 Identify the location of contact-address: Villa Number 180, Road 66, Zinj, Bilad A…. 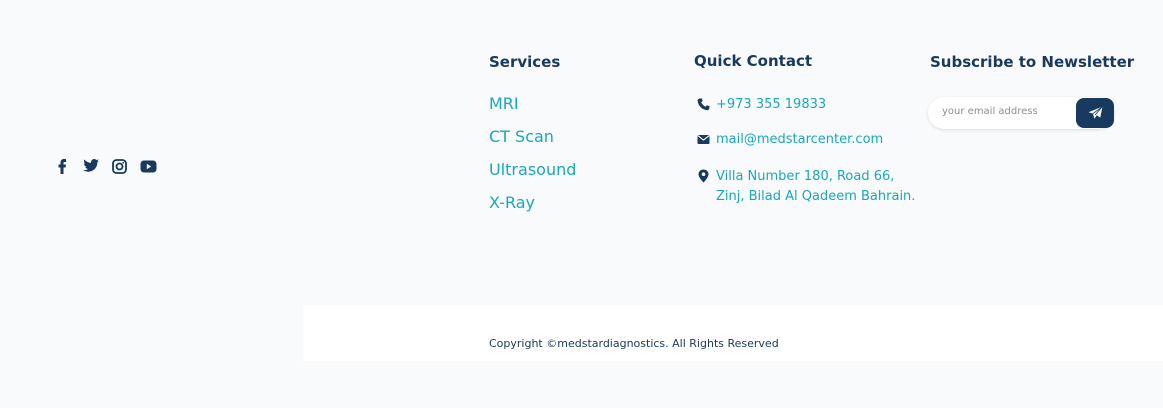
(808, 187).